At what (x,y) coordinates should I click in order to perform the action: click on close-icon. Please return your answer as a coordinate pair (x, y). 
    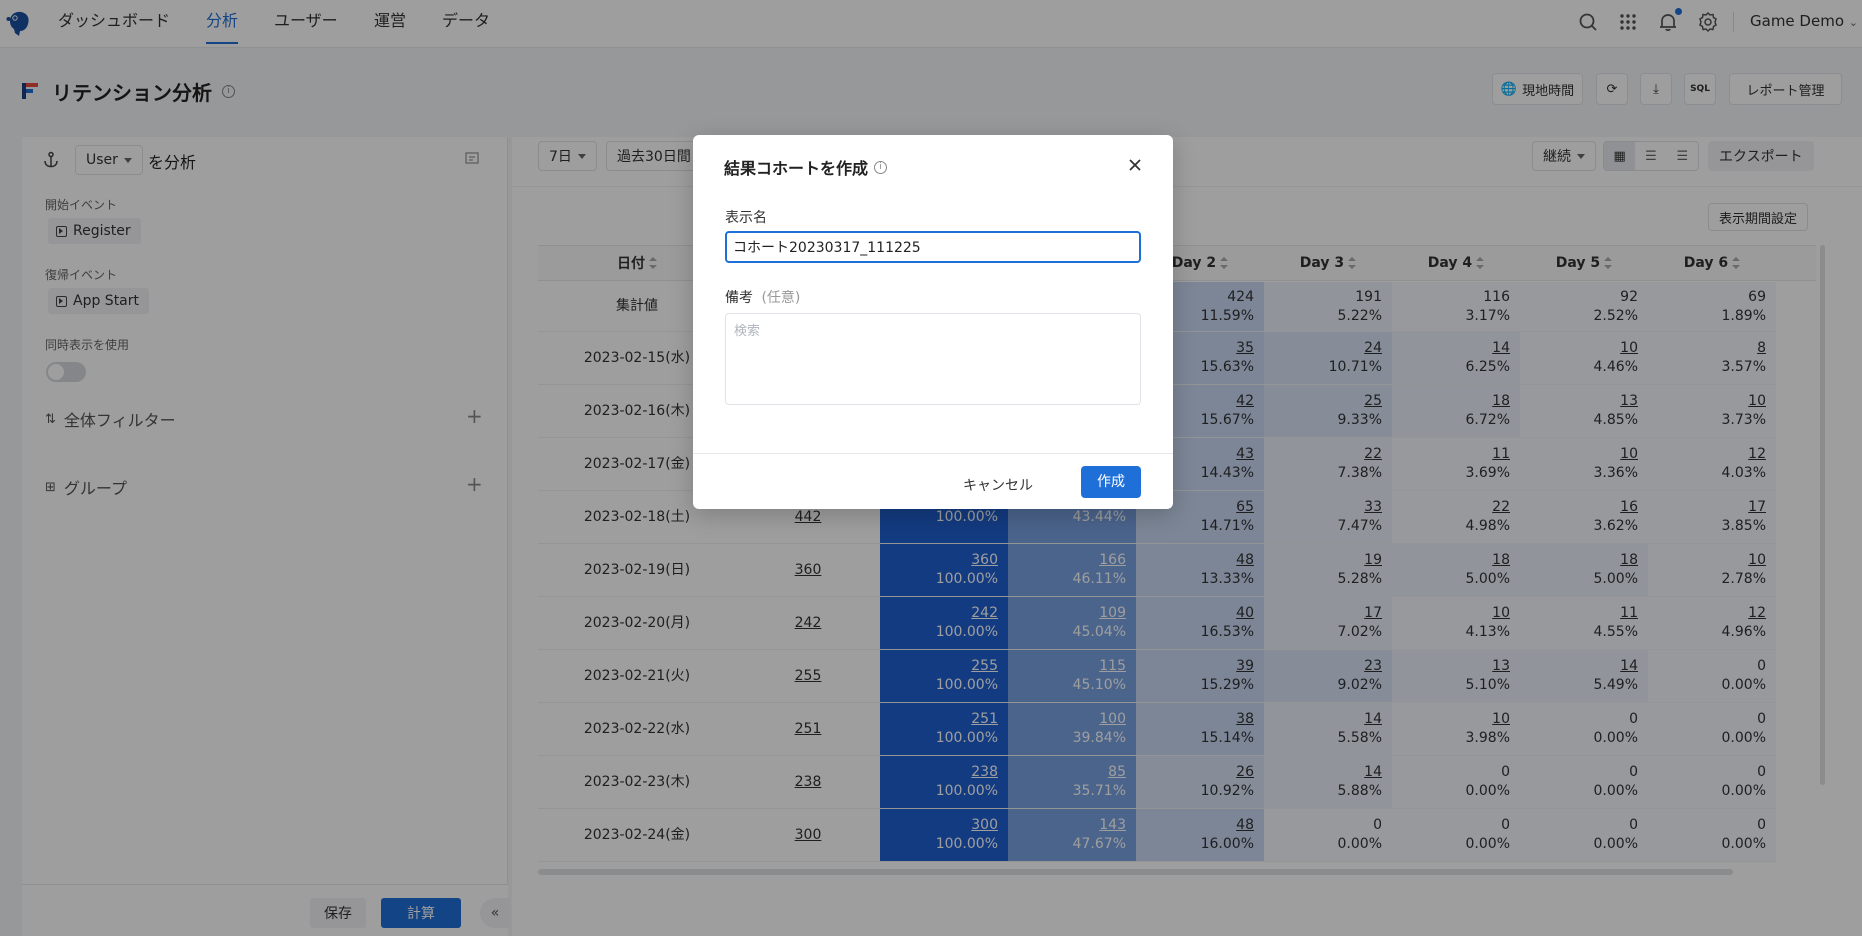
    Looking at the image, I should click on (1135, 165).